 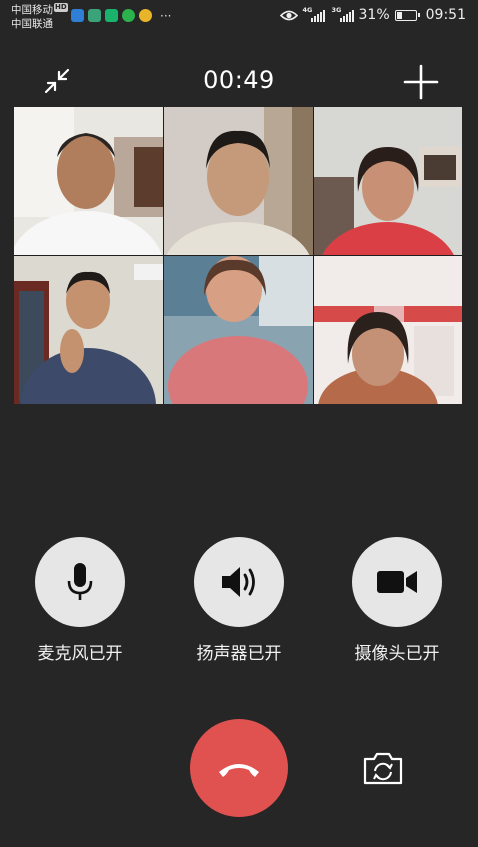 What do you see at coordinates (314, 14) in the screenshot?
I see `signal-1-icon: 4G` at bounding box center [314, 14].